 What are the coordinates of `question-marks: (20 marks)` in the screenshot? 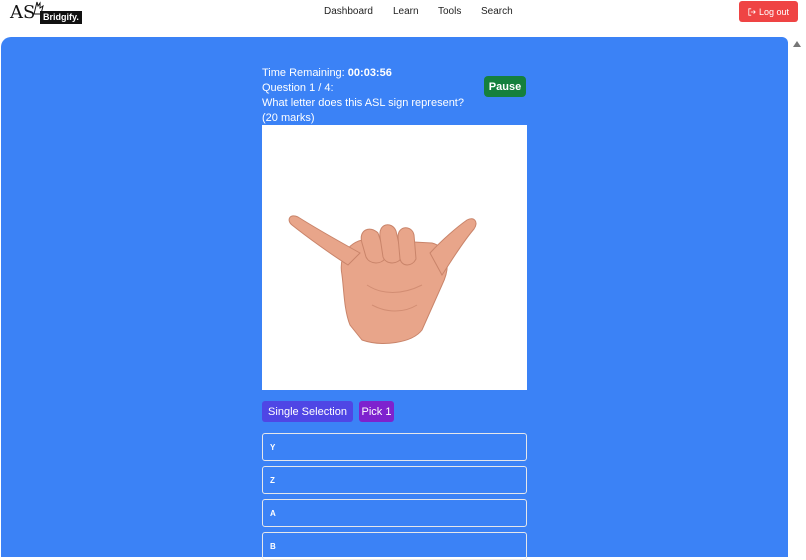 It's located at (288, 118).